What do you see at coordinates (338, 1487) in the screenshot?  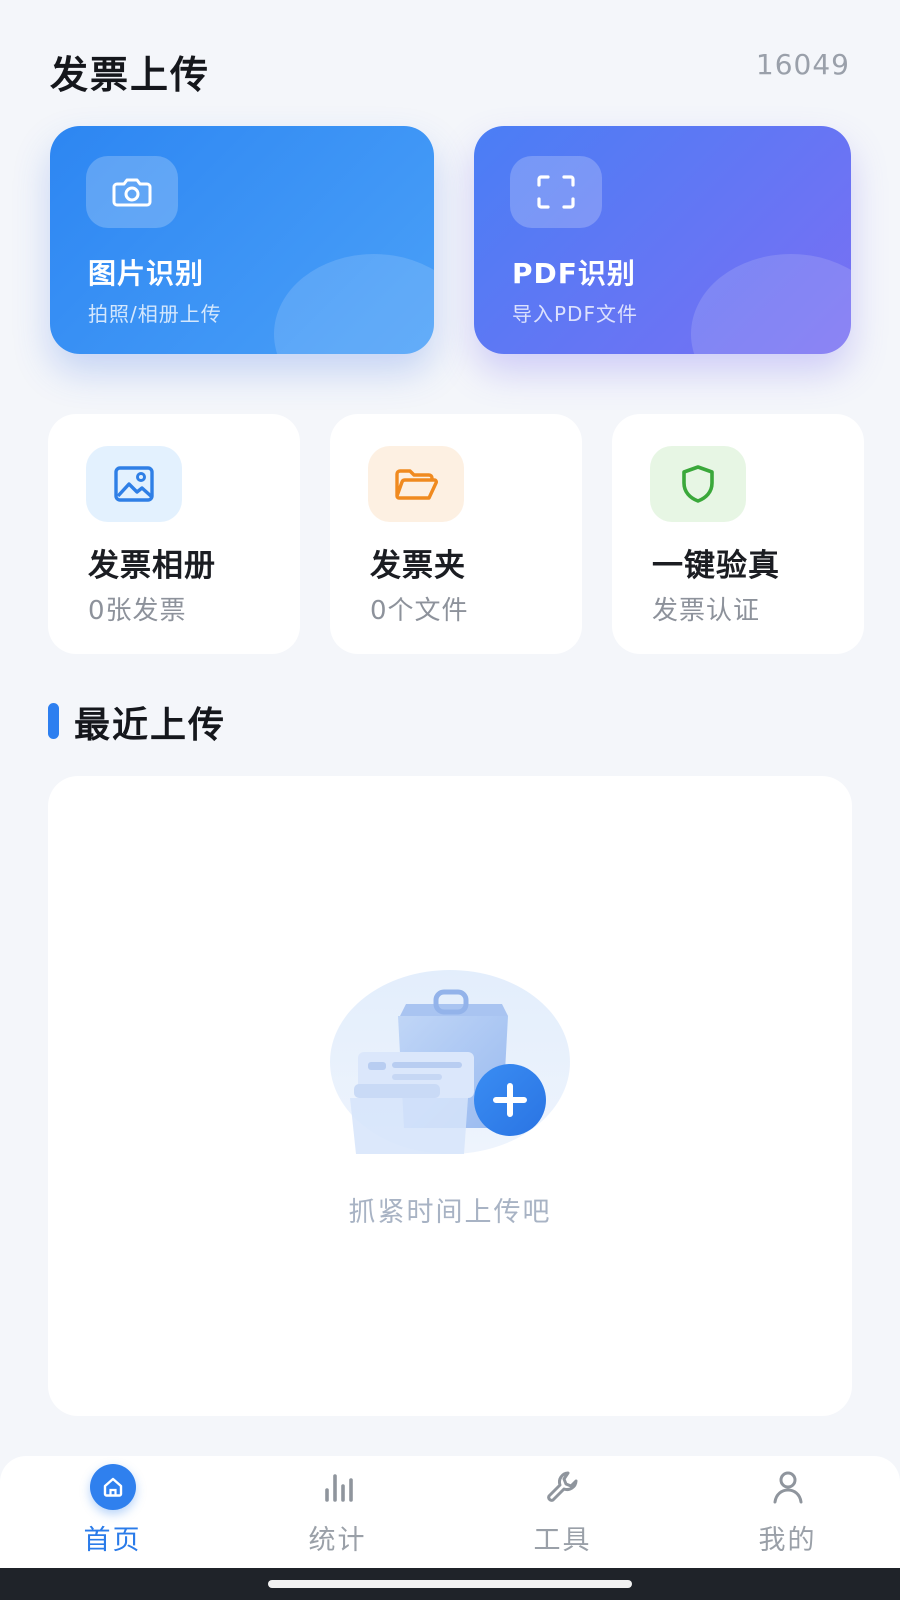 I see `bar-chart-icon` at bounding box center [338, 1487].